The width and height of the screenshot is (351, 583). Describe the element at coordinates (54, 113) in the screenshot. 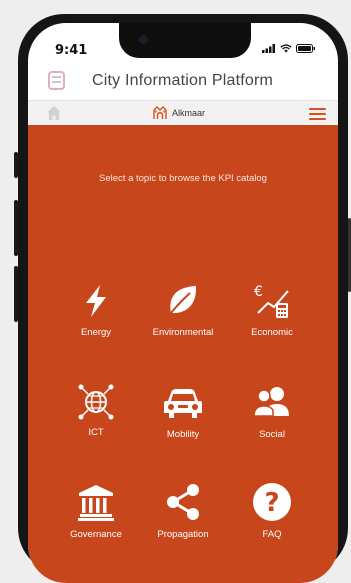

I see `home-icon` at that location.